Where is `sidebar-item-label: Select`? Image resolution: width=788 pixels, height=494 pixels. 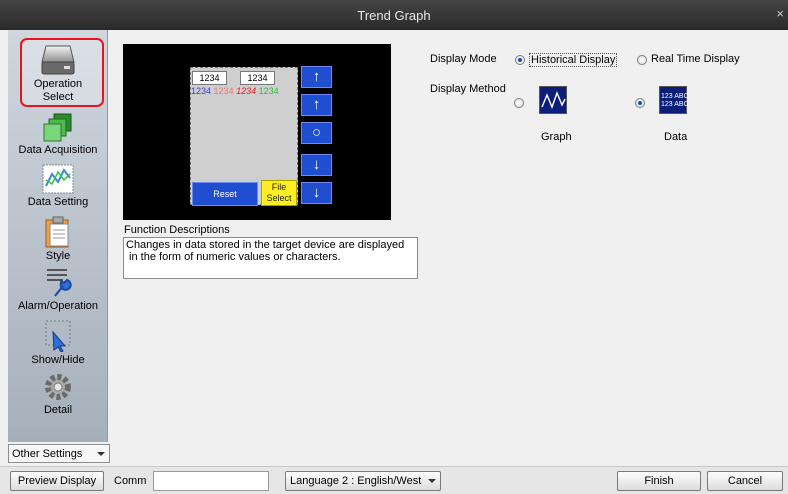 sidebar-item-label: Select is located at coordinates (58, 97).